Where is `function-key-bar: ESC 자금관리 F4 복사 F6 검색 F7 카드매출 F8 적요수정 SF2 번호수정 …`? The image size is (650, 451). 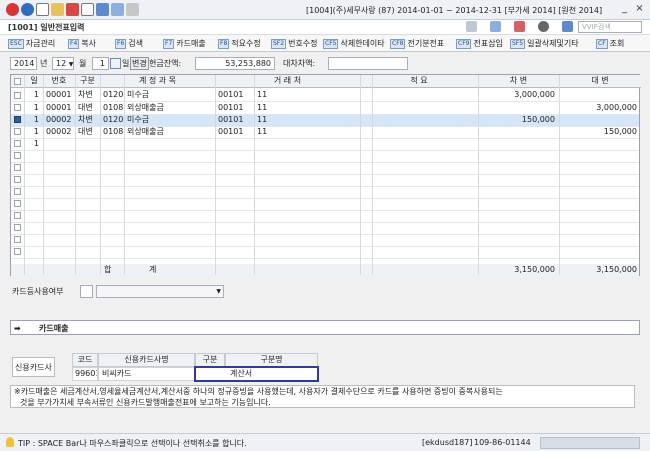 function-key-bar: ESC 자금관리 F4 복사 F6 검색 F7 카드매출 F8 적요수정 SF2 번호수정 … is located at coordinates (325, 43).